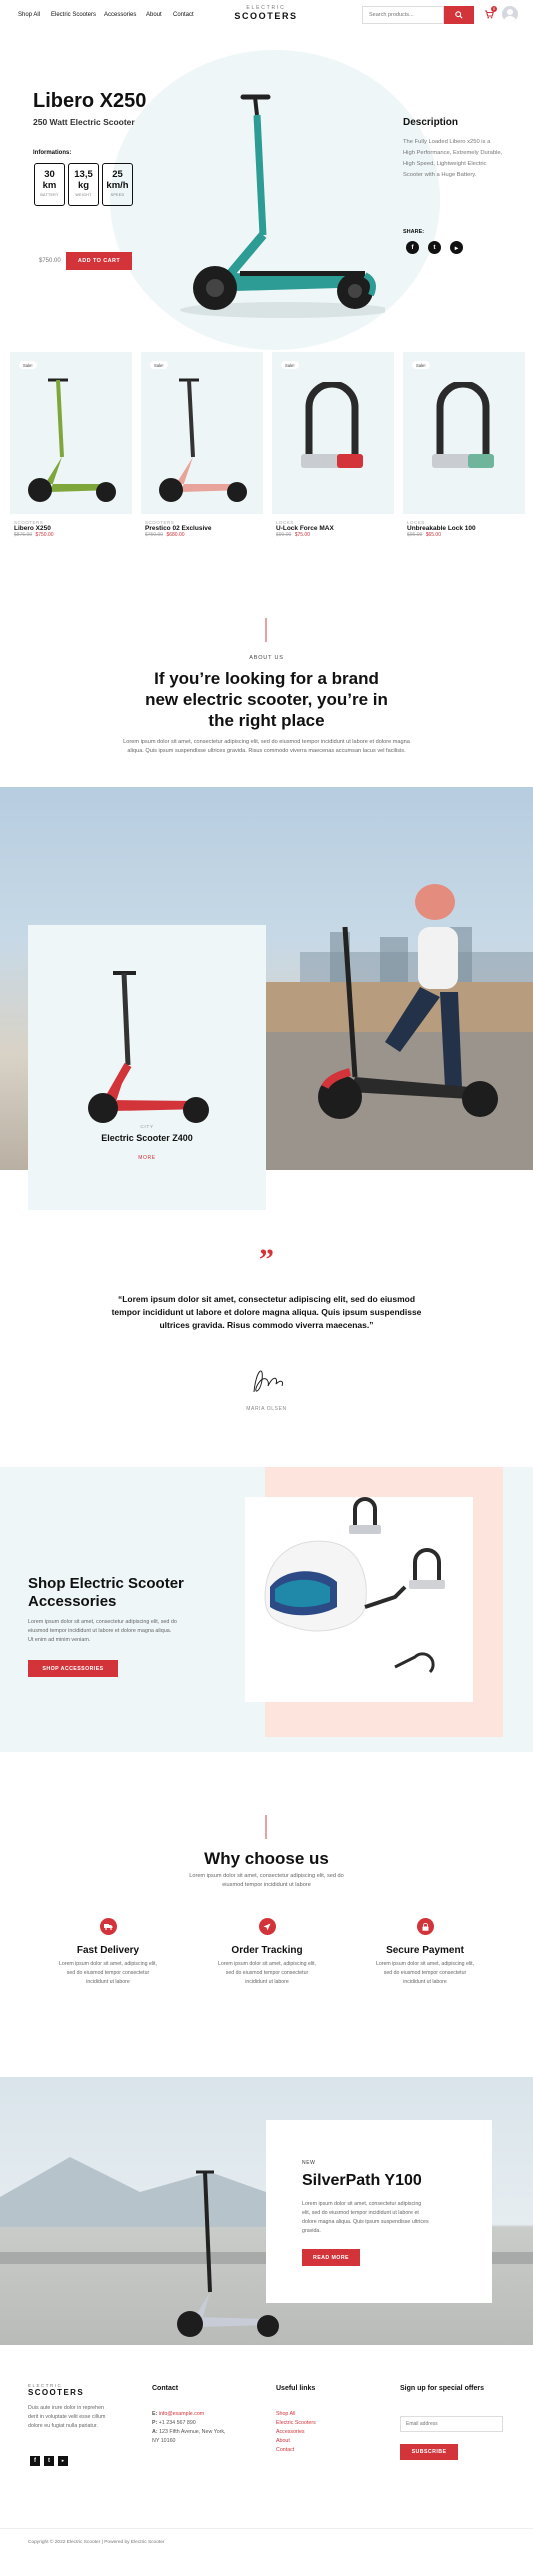  Describe the element at coordinates (354, 1585) in the screenshot. I see `helmet-and-locks-image` at that location.